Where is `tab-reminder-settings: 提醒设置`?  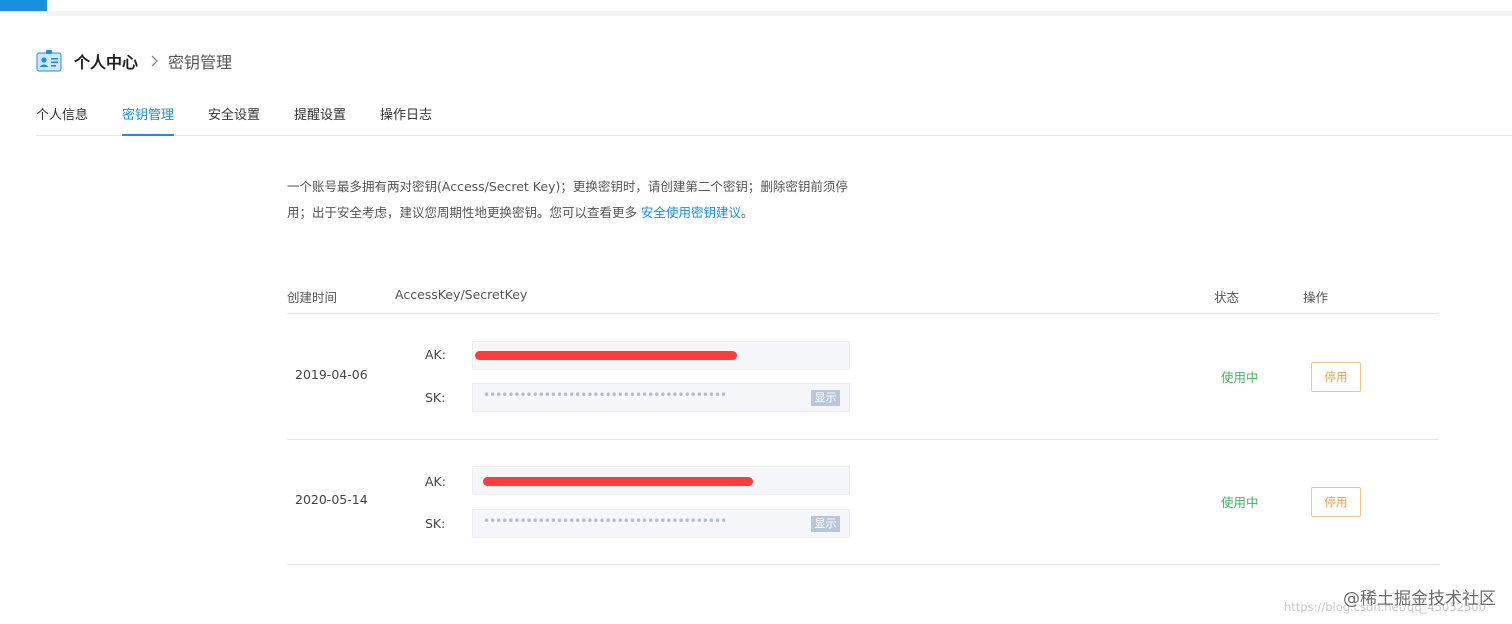
tab-reminder-settings: 提醒设置 is located at coordinates (320, 120).